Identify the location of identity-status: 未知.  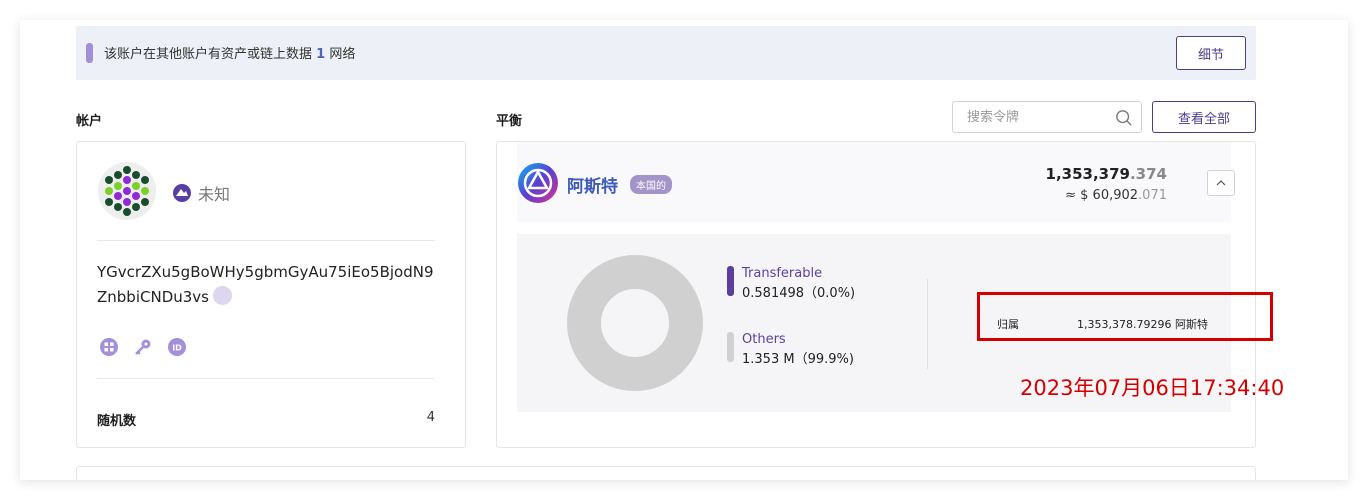
(201, 193).